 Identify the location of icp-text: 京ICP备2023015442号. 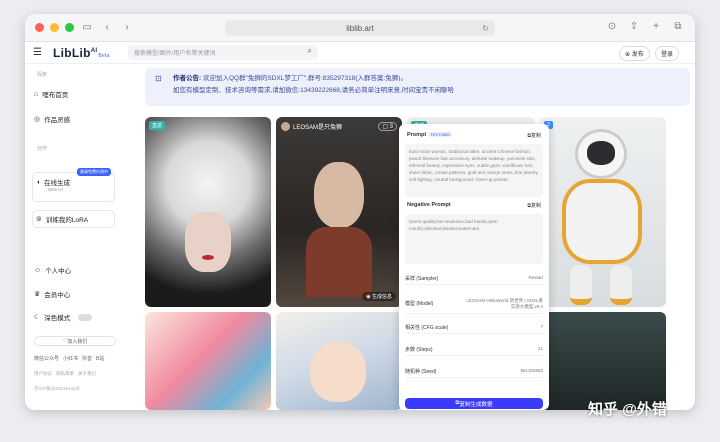
(57, 388).